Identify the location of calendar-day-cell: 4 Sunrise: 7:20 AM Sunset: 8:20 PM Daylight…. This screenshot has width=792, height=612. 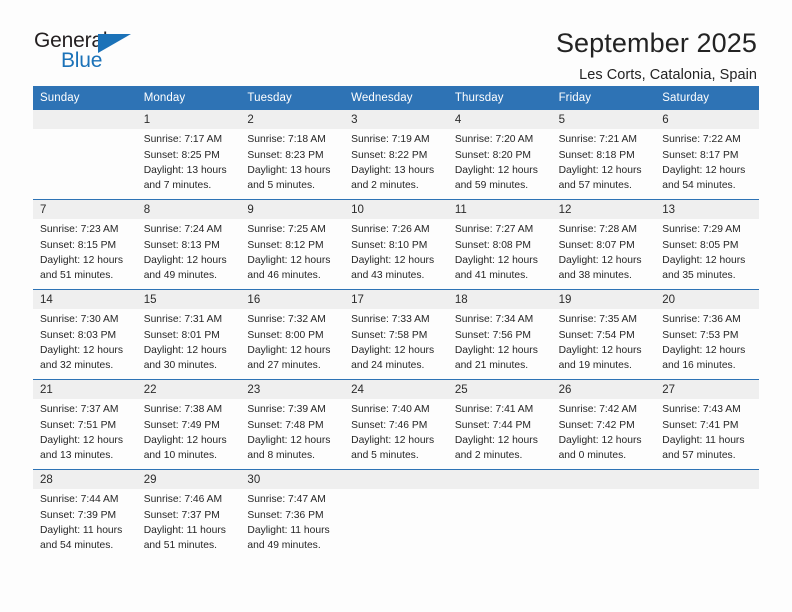
(499, 155).